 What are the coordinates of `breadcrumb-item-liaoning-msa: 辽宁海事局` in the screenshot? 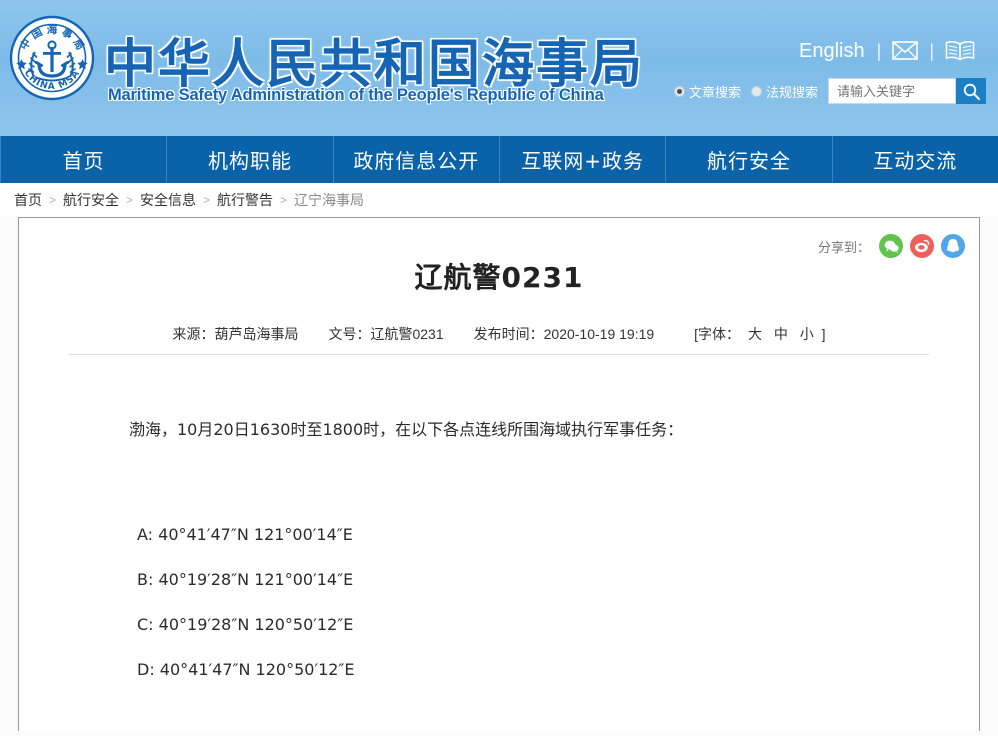 It's located at (329, 200).